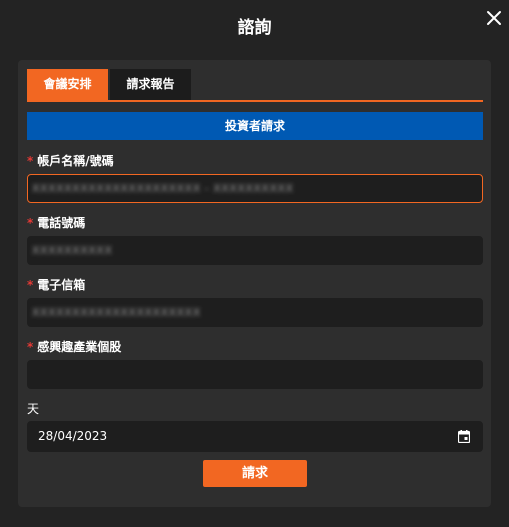 Image resolution: width=509 pixels, height=527 pixels. Describe the element at coordinates (70, 161) in the screenshot. I see `account-label: * 帳戶名稱/號碼` at that location.